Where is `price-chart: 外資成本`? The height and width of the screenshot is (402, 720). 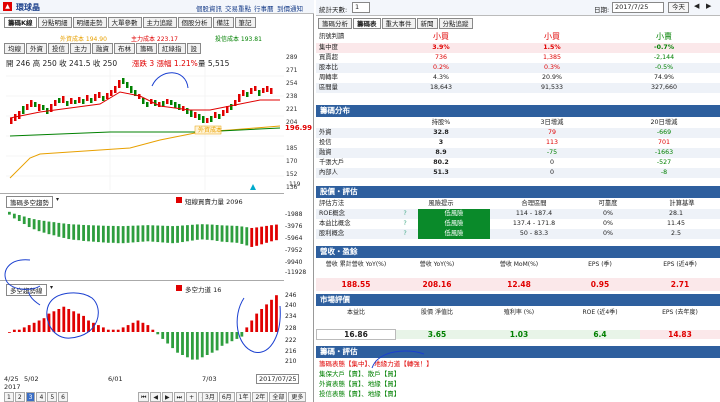
price-chart: 外資成本 is located at coordinates (145, 128).